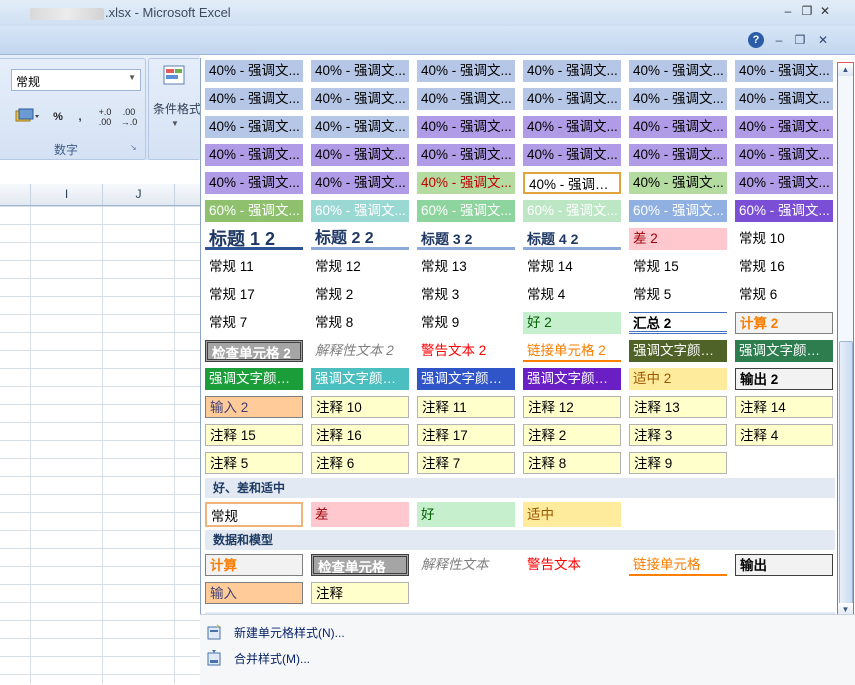 This screenshot has width=855, height=685. I want to click on style-swatch: 常规 10, so click(784, 239).